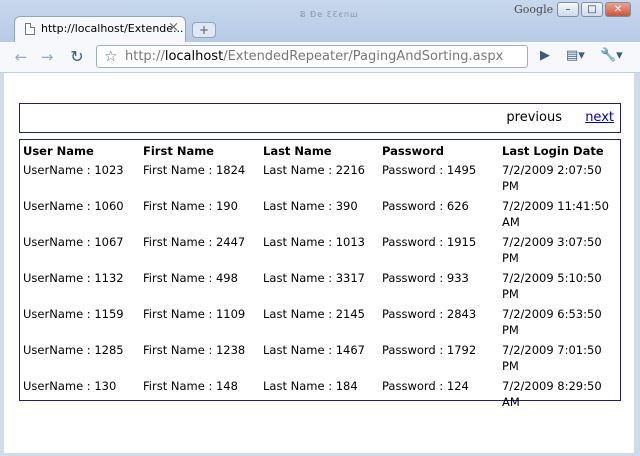 This screenshot has height=456, width=640. What do you see at coordinates (363, 56) in the screenshot?
I see `url-path: /ExtendedRepeater/PagingAndSorting.aspx` at bounding box center [363, 56].